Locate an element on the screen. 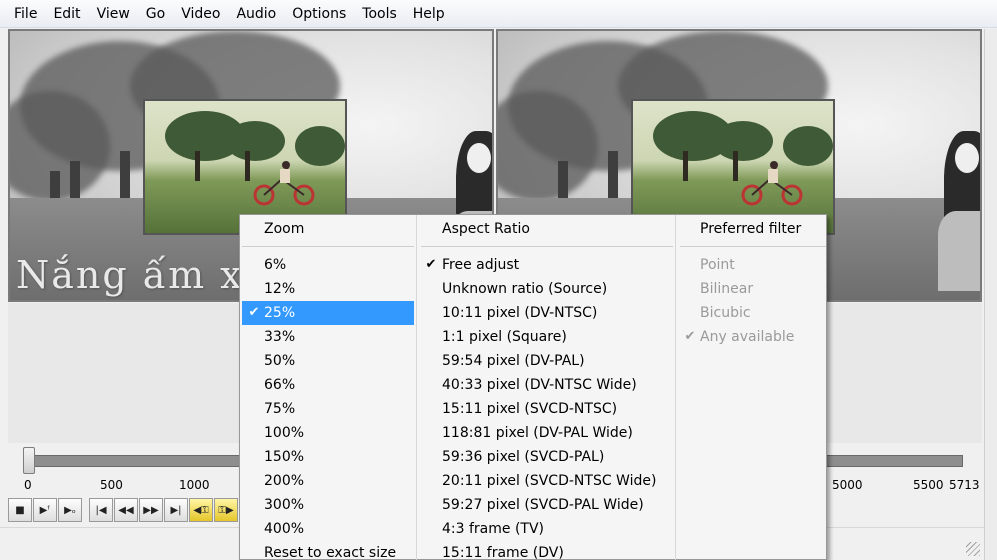 The height and width of the screenshot is (560, 997). play-output-icon: ▶ₒ is located at coordinates (70, 510).